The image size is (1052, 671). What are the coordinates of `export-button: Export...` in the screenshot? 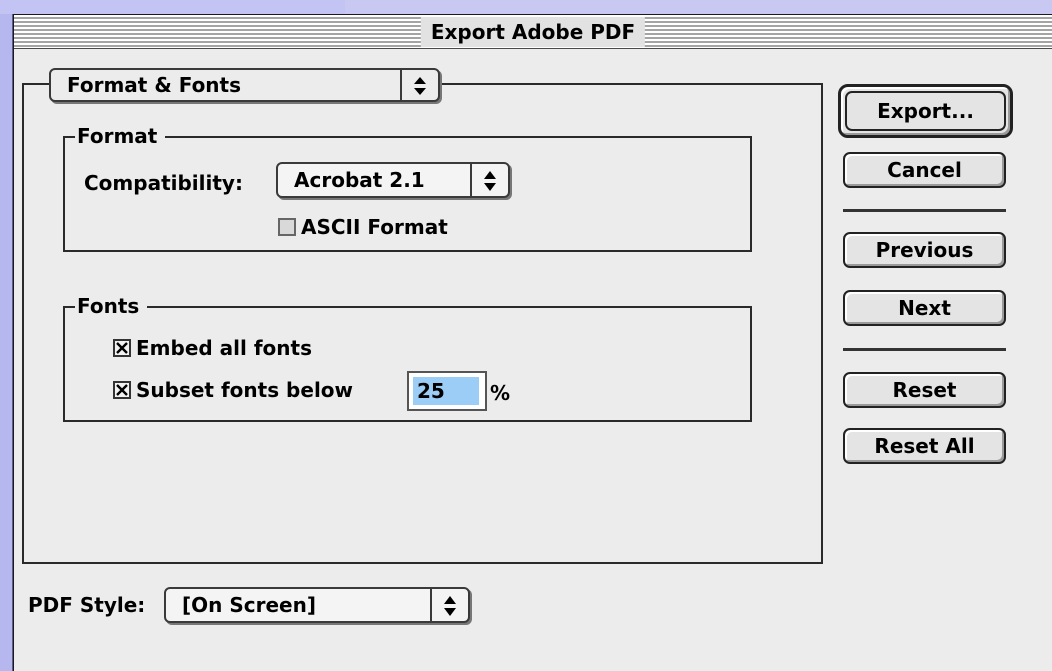 It's located at (925, 111).